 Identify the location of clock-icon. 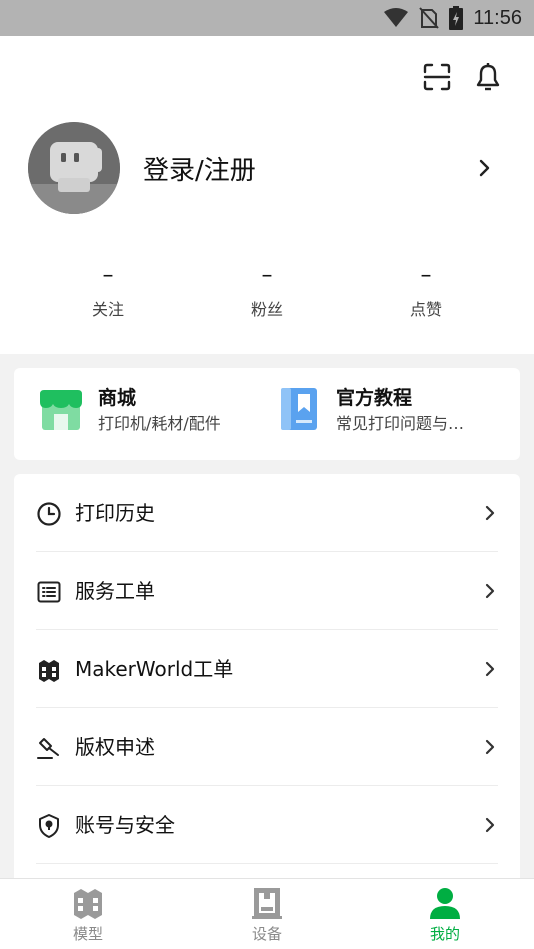
(49, 514).